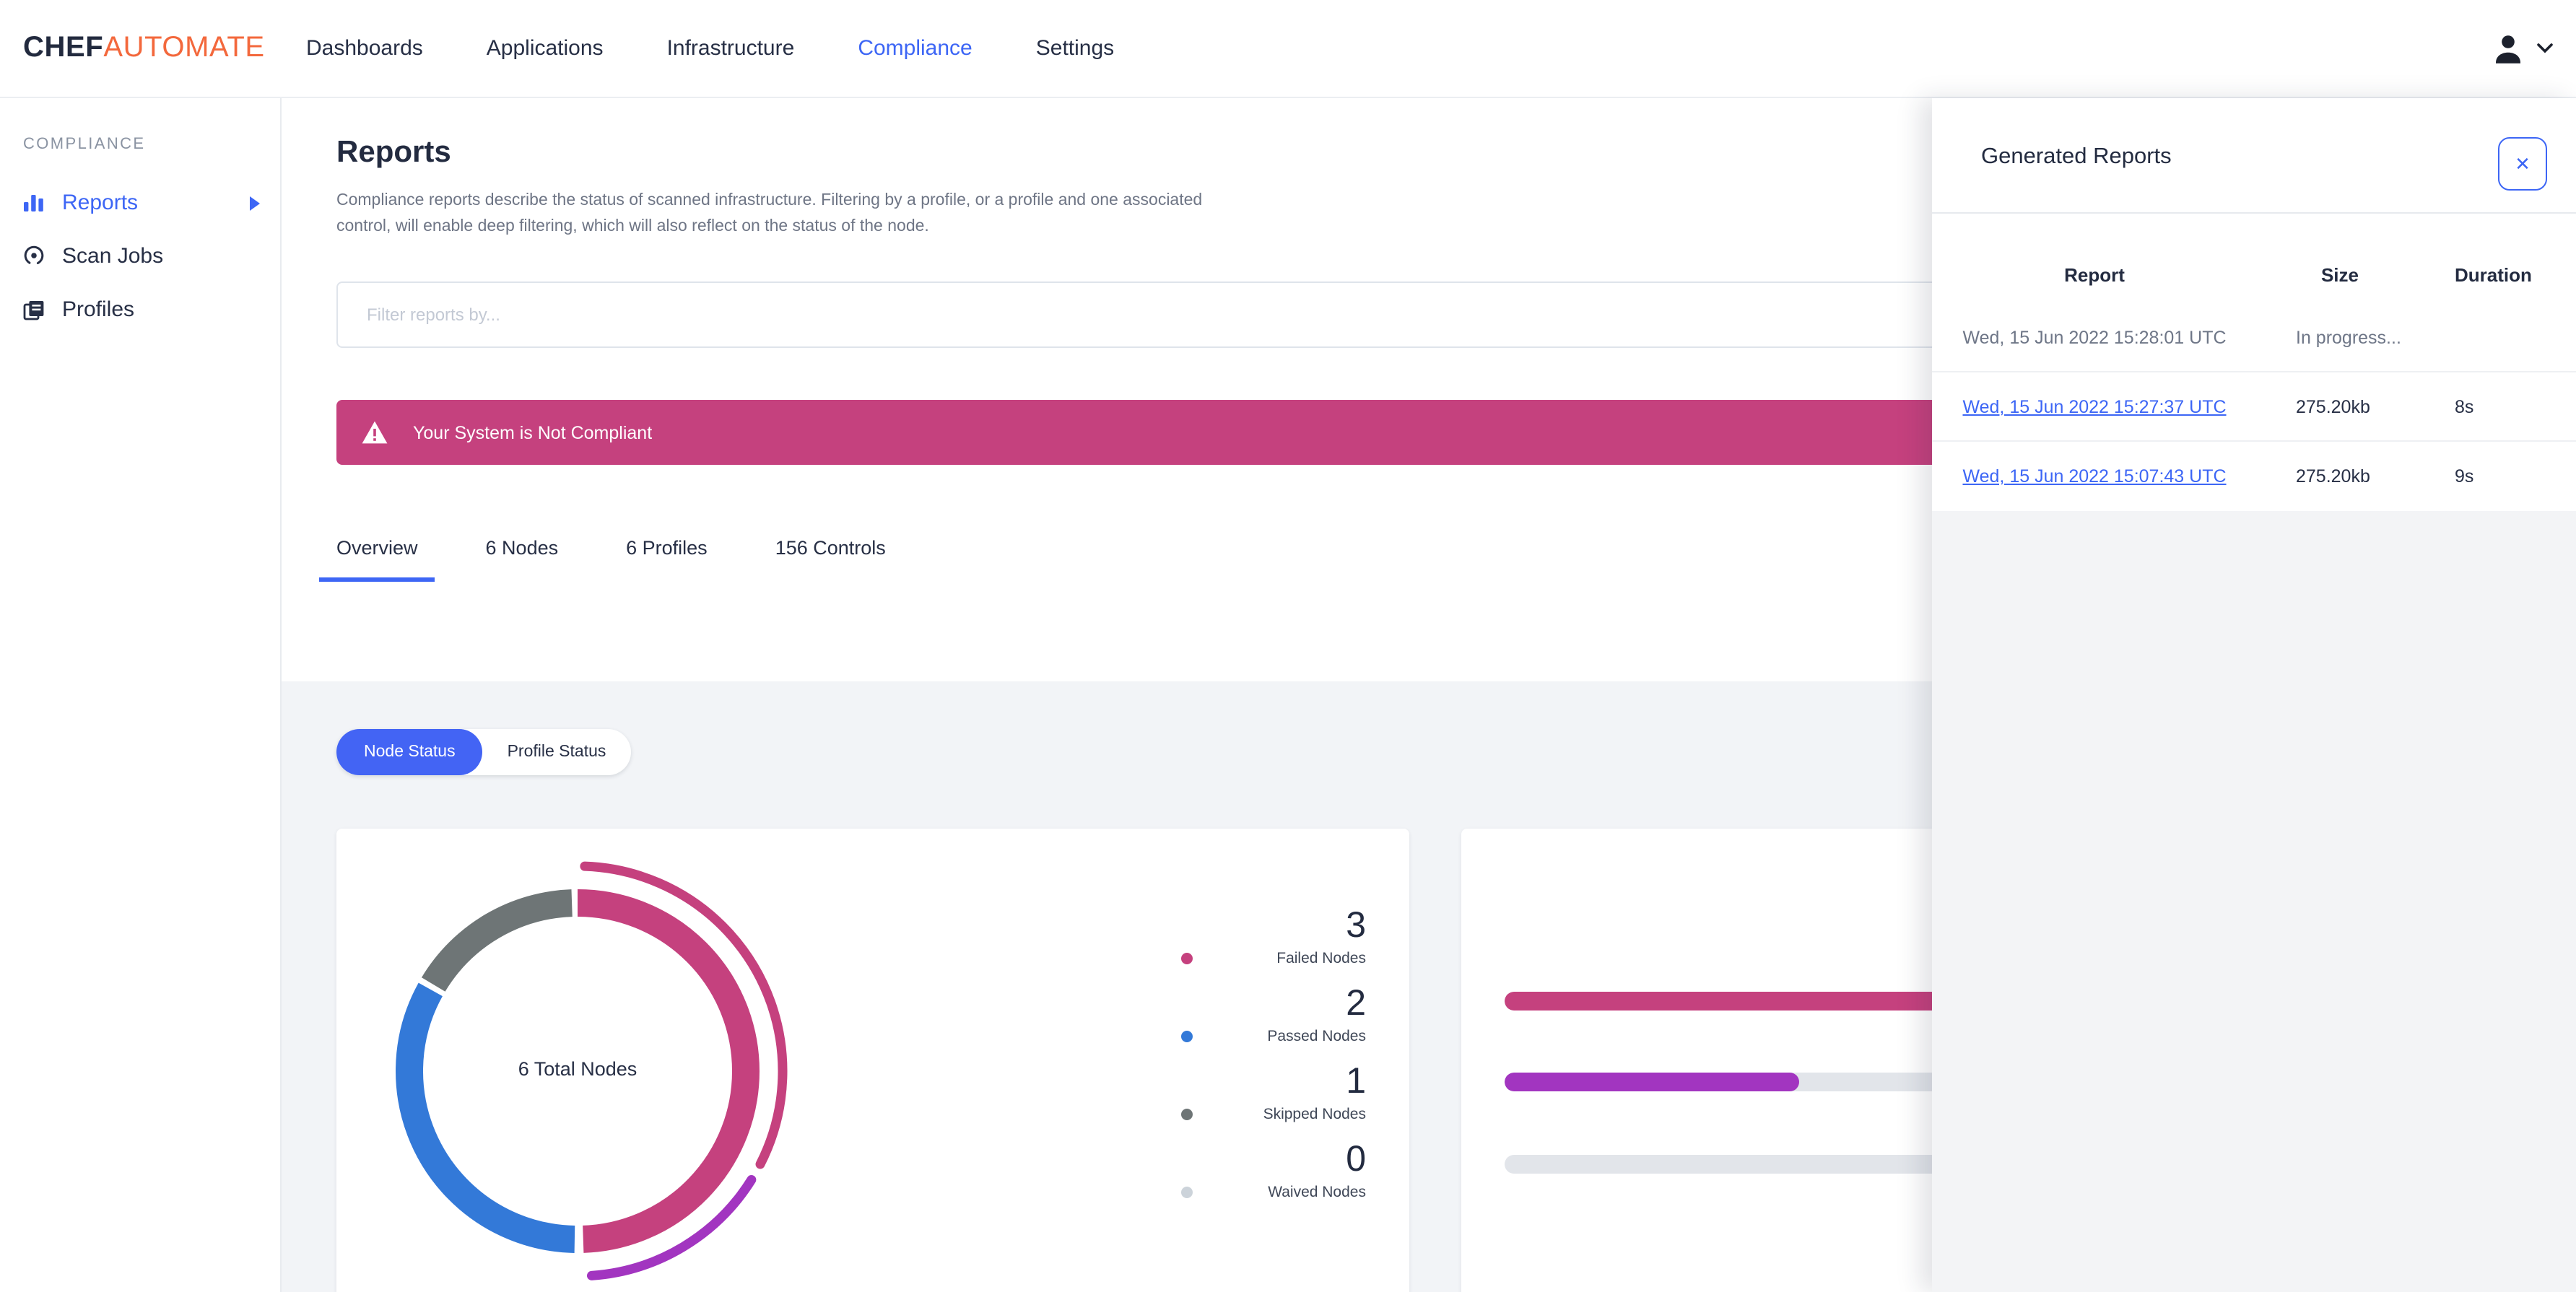 The image size is (2576, 1292). I want to click on brand-automate: AUTOMATE, so click(184, 48).